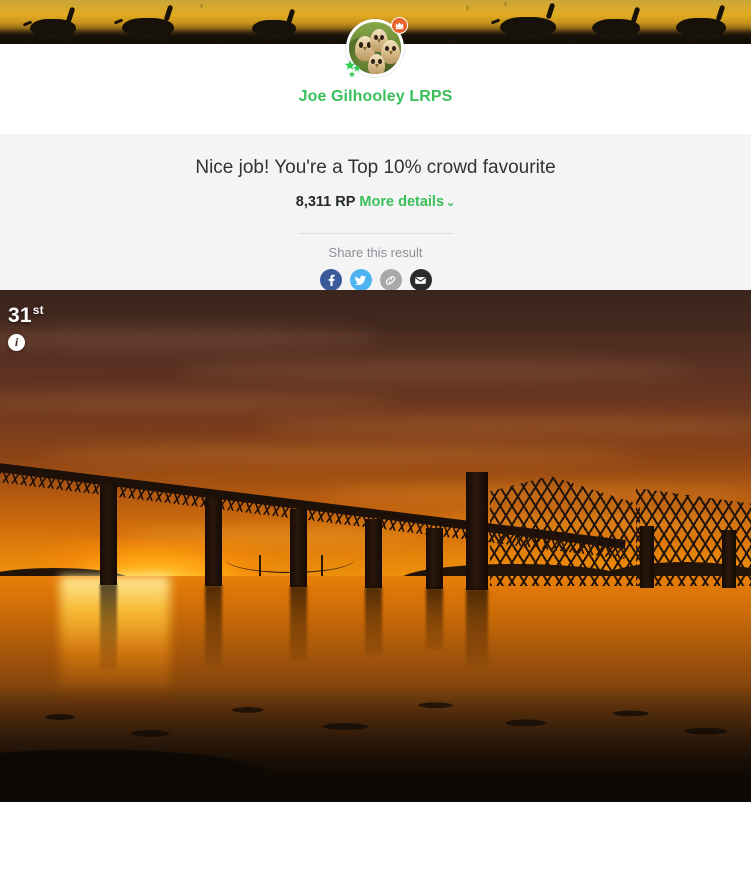  I want to click on link-icon, so click(390, 280).